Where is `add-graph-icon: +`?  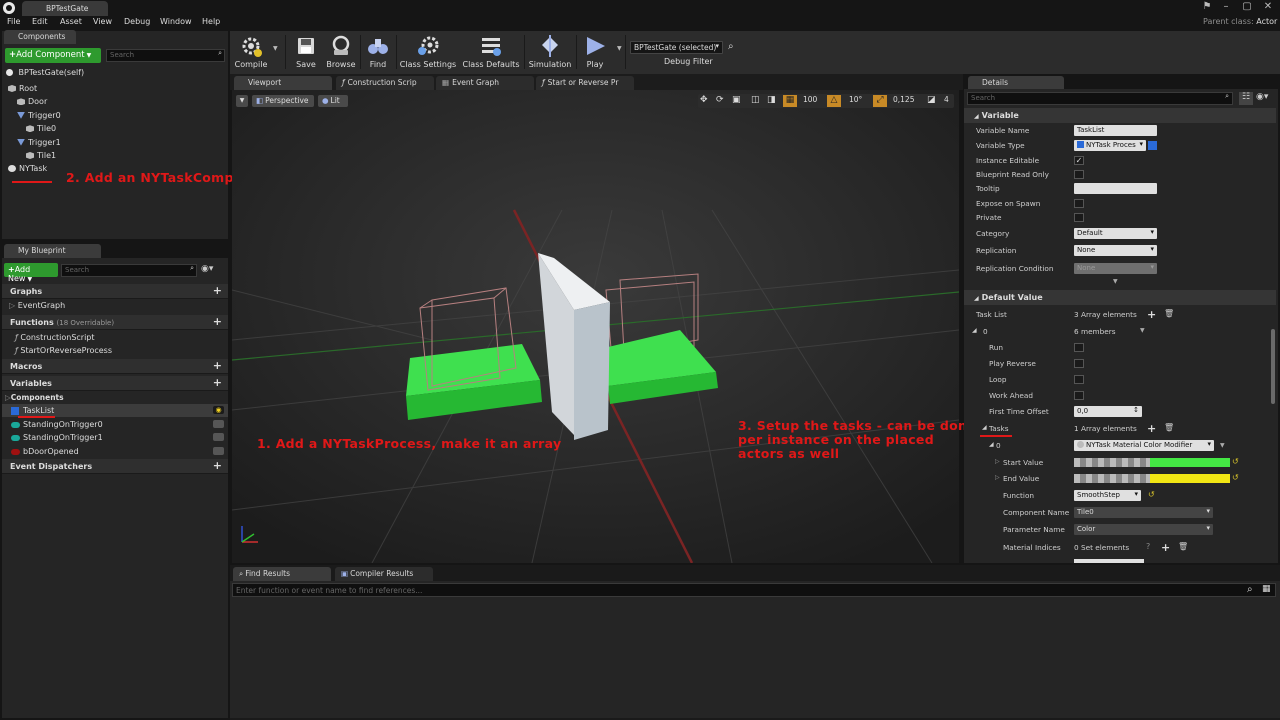 add-graph-icon: + is located at coordinates (217, 290).